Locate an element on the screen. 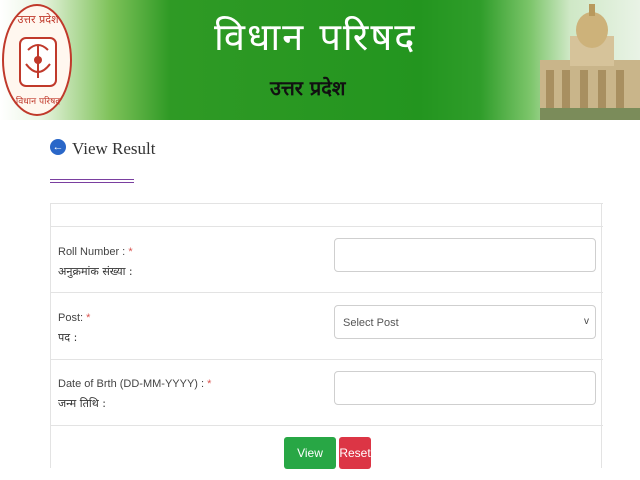  title-underline is located at coordinates (92, 181).